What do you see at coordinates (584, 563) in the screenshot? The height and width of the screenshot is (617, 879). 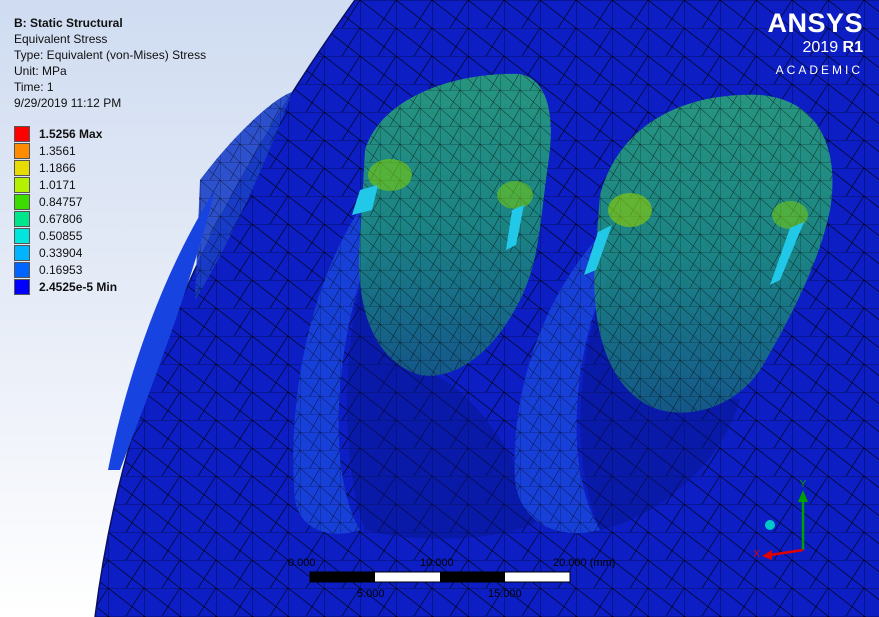 I see `scale-label-20: 20.000 (mm)` at bounding box center [584, 563].